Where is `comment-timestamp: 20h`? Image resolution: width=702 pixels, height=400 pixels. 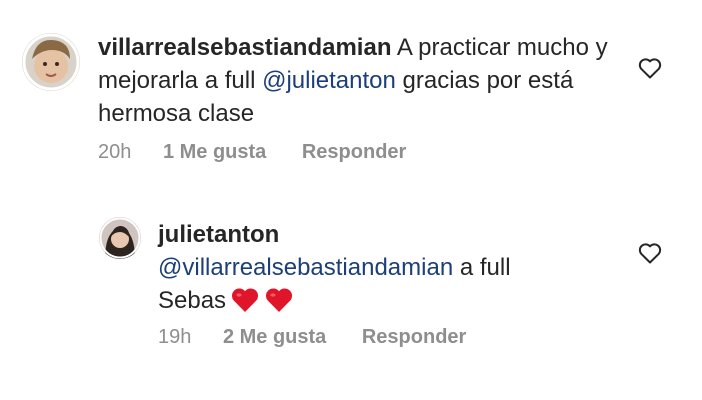 comment-timestamp: 20h is located at coordinates (115, 152).